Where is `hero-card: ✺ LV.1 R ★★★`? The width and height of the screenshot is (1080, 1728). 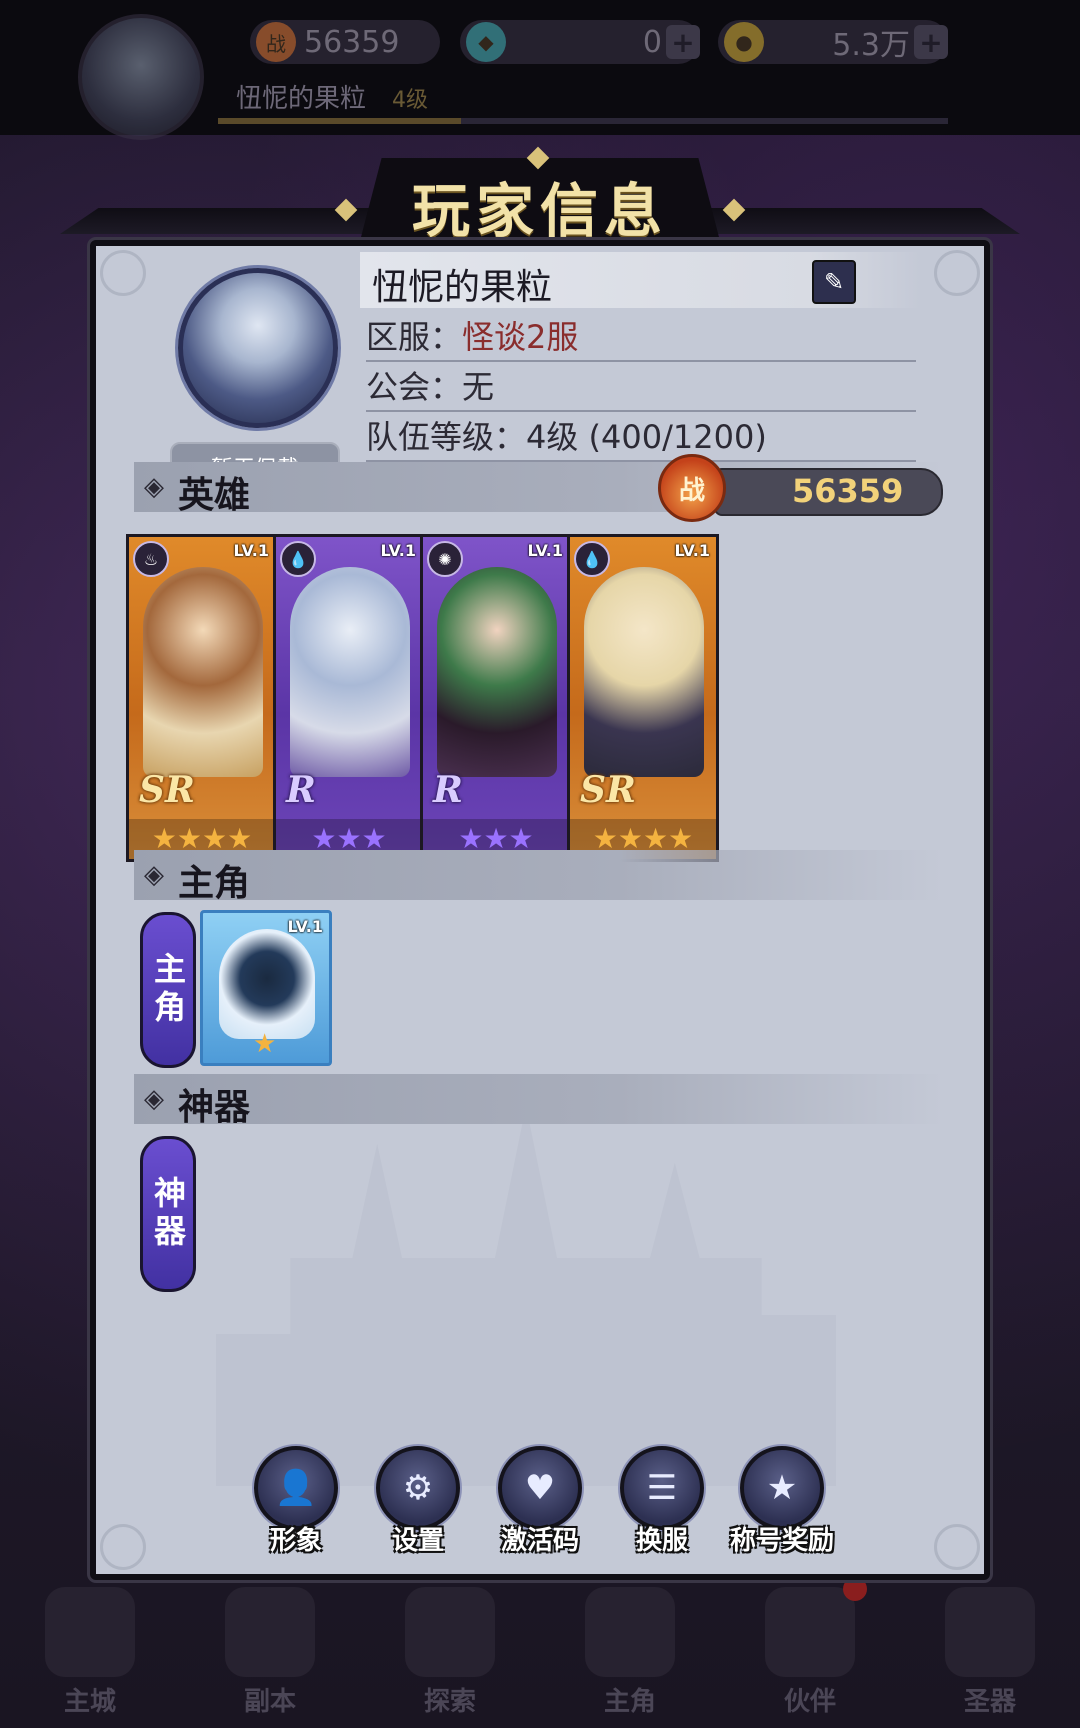 hero-card: ✺ LV.1 R ★★★ is located at coordinates (496, 698).